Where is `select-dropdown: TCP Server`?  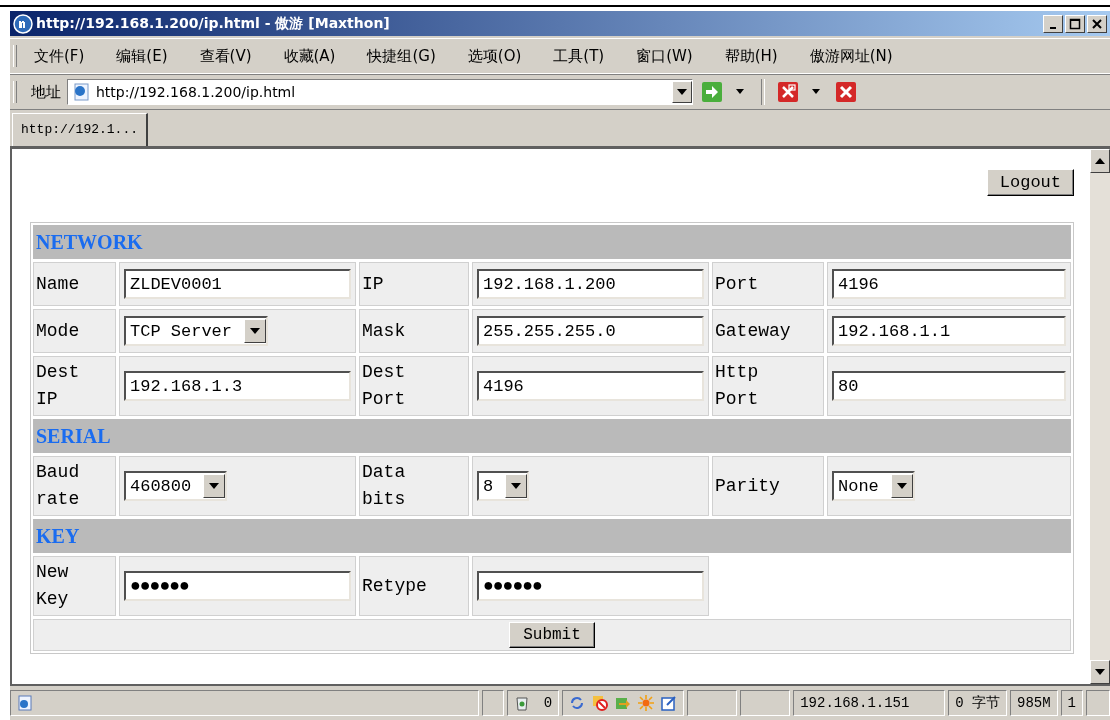 select-dropdown: TCP Server is located at coordinates (196, 331).